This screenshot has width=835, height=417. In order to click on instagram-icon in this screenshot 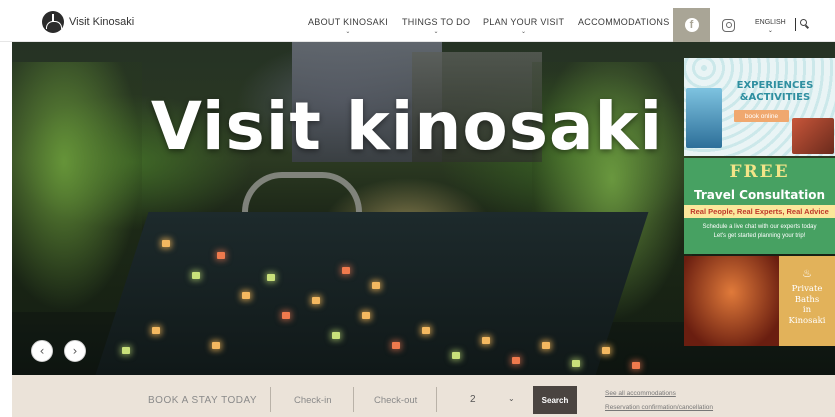, I will do `click(728, 25)`.